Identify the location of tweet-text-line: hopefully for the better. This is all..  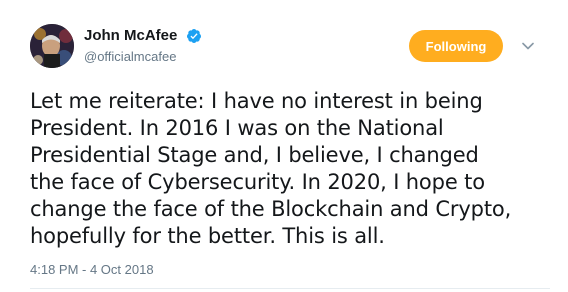
(207, 236).